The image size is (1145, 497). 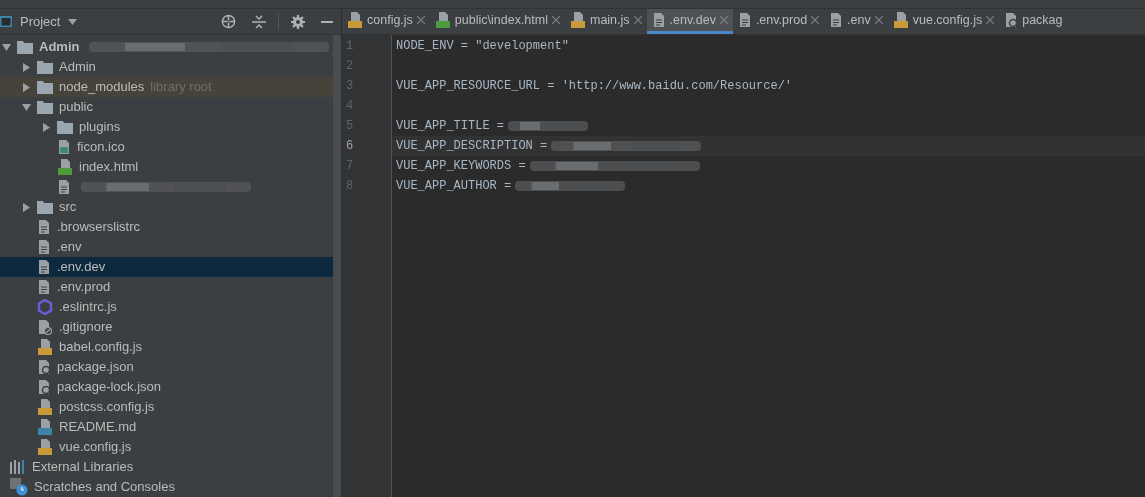 I want to click on panel-title: Project, so click(x=40, y=21).